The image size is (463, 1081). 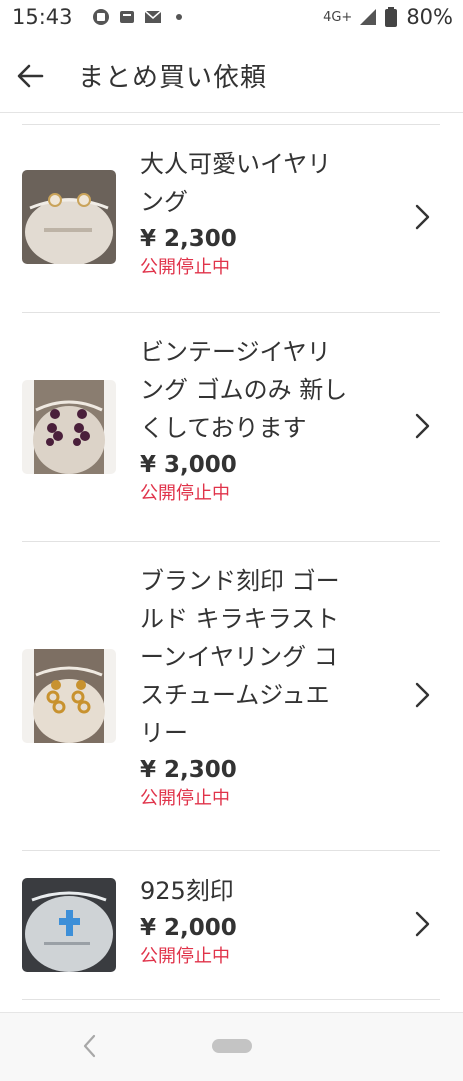 I want to click on battery-percent: 80%, so click(x=429, y=17).